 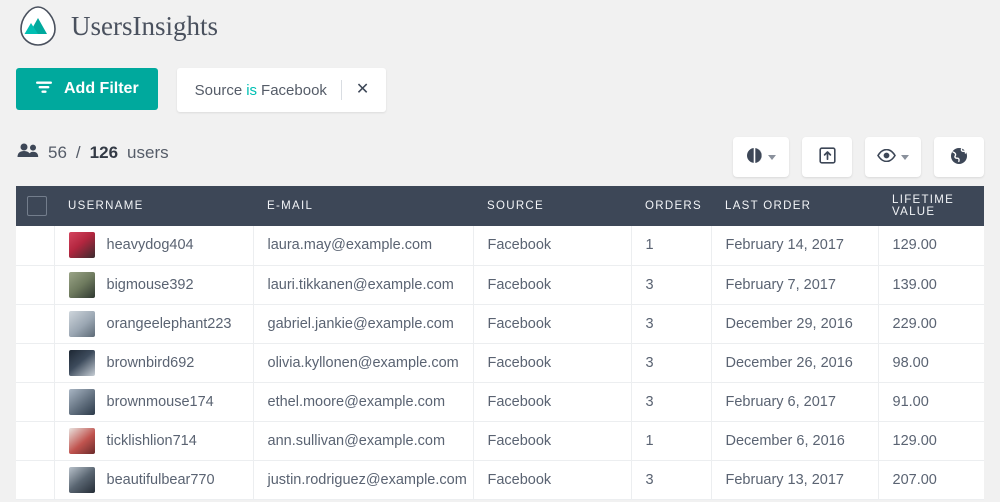 What do you see at coordinates (154, 480) in the screenshot?
I see `cell-username: beautifulbear770` at bounding box center [154, 480].